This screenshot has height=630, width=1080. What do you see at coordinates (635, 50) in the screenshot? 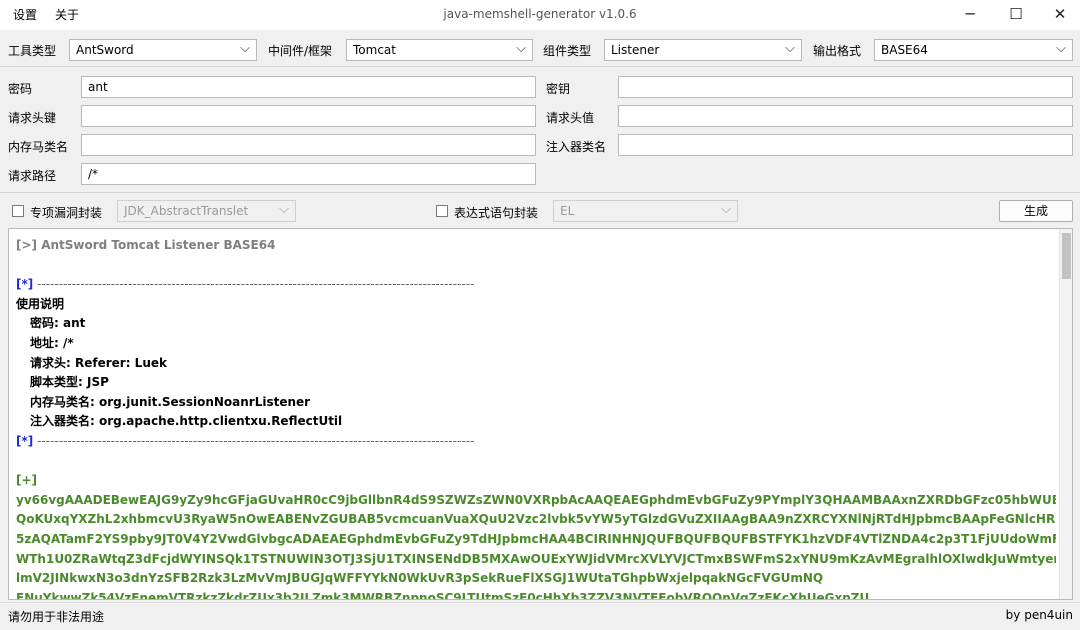
I see `component-value: Listener` at bounding box center [635, 50].